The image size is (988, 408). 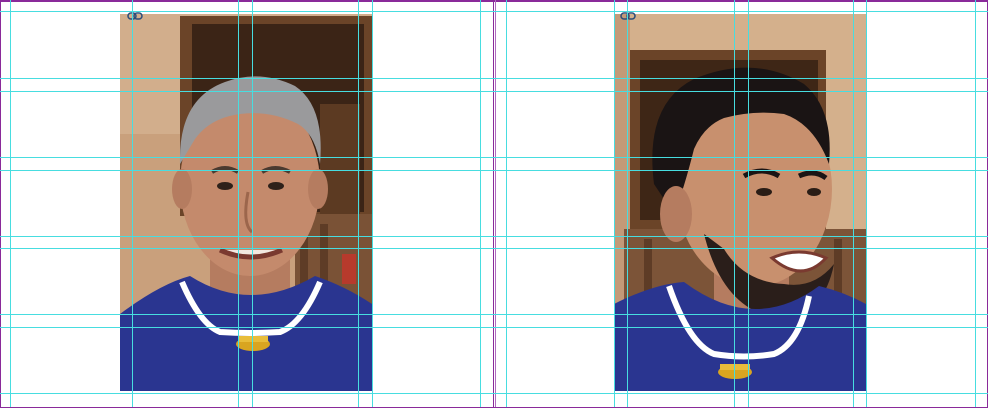 I want to click on page-edge, so click(x=495, y=203).